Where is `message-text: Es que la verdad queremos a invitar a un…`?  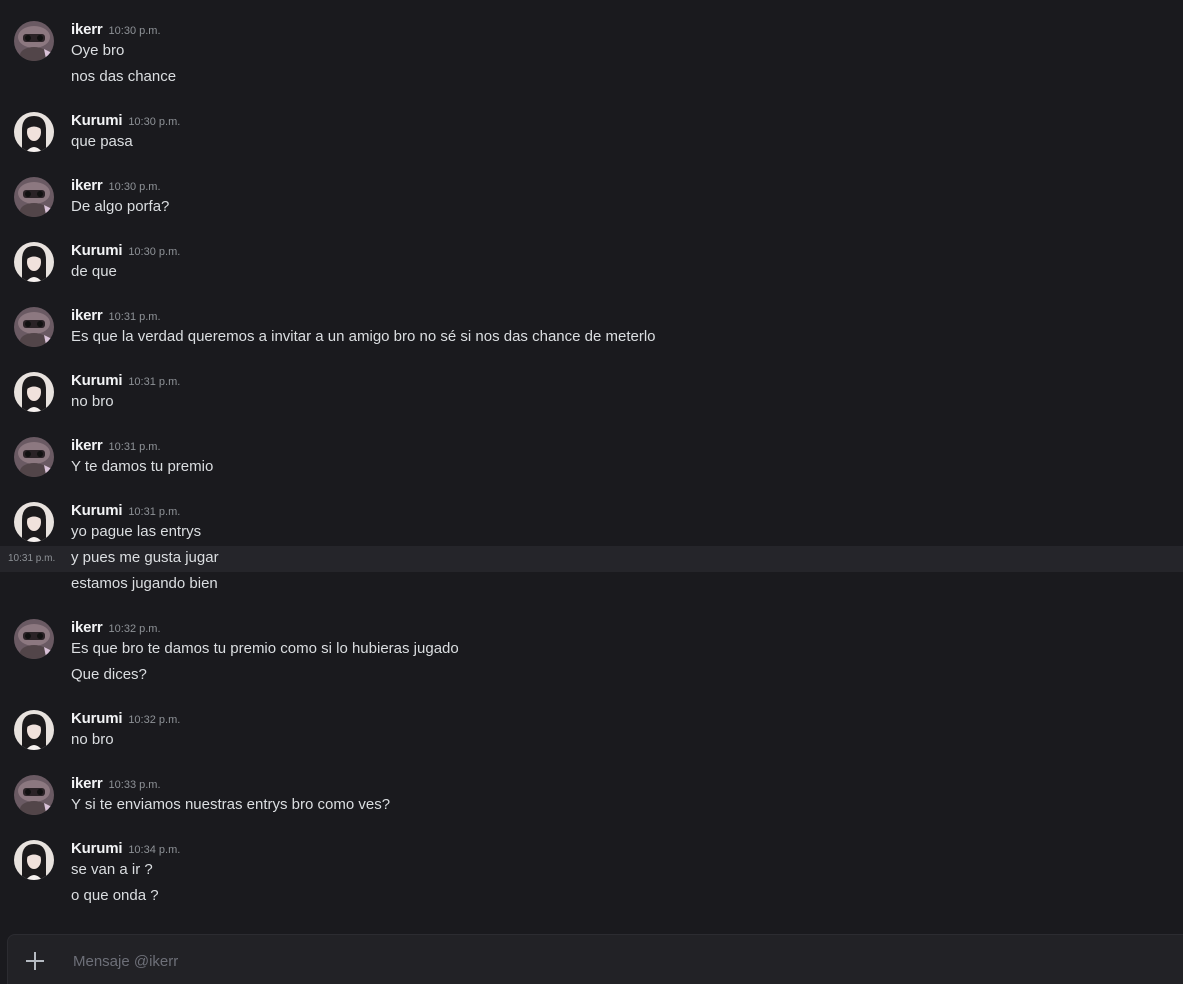 message-text: Es que la verdad queremos a invitar a un… is located at coordinates (363, 336).